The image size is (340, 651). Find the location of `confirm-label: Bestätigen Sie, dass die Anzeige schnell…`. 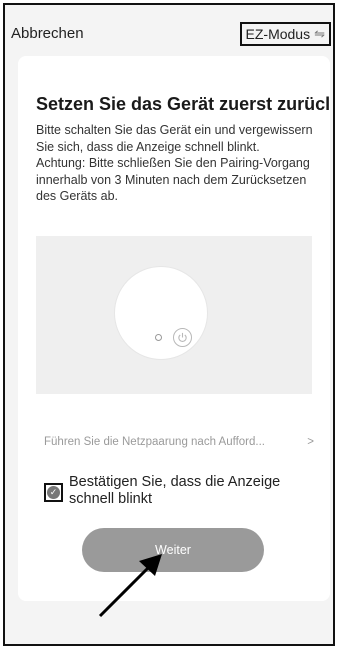

confirm-label: Bestätigen Sie, dass die Anzeige schnell… is located at coordinates (175, 490).